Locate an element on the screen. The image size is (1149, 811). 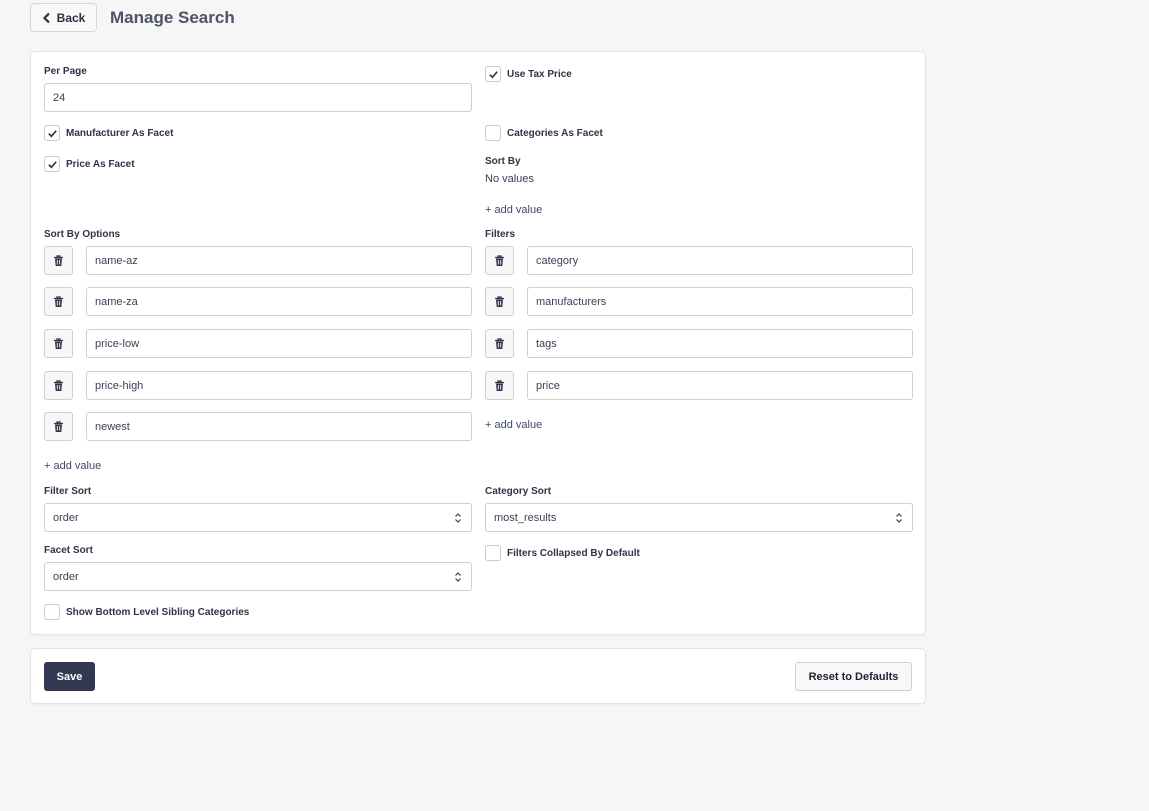
category-sort-select: most_results is located at coordinates (699, 517).